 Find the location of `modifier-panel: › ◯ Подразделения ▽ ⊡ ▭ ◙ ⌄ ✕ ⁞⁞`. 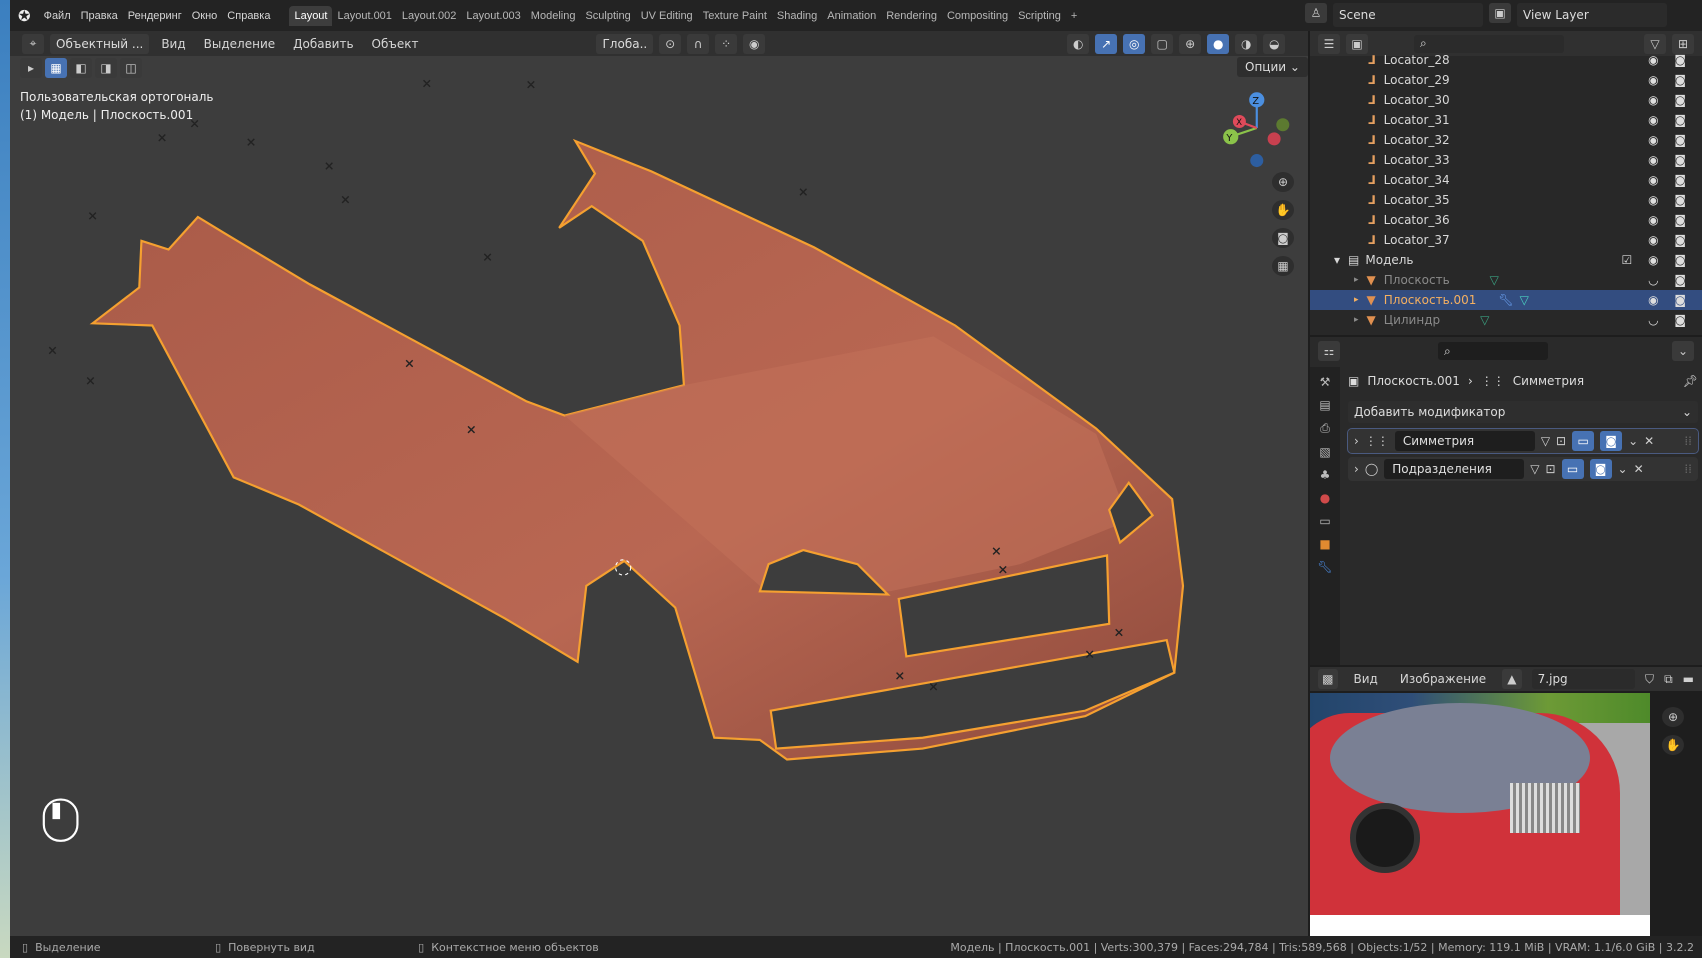

modifier-panel: › ◯ Подразделения ▽ ⊡ ▭ ◙ ⌄ ✕ ⁞⁞ is located at coordinates (1523, 469).